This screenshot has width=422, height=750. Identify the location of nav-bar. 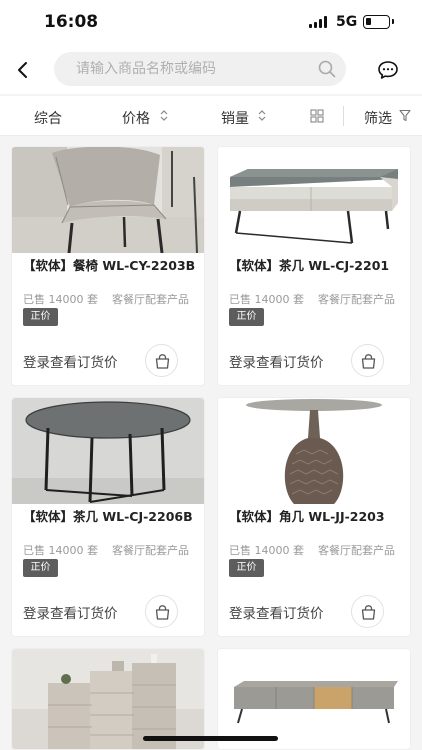
(211, 70).